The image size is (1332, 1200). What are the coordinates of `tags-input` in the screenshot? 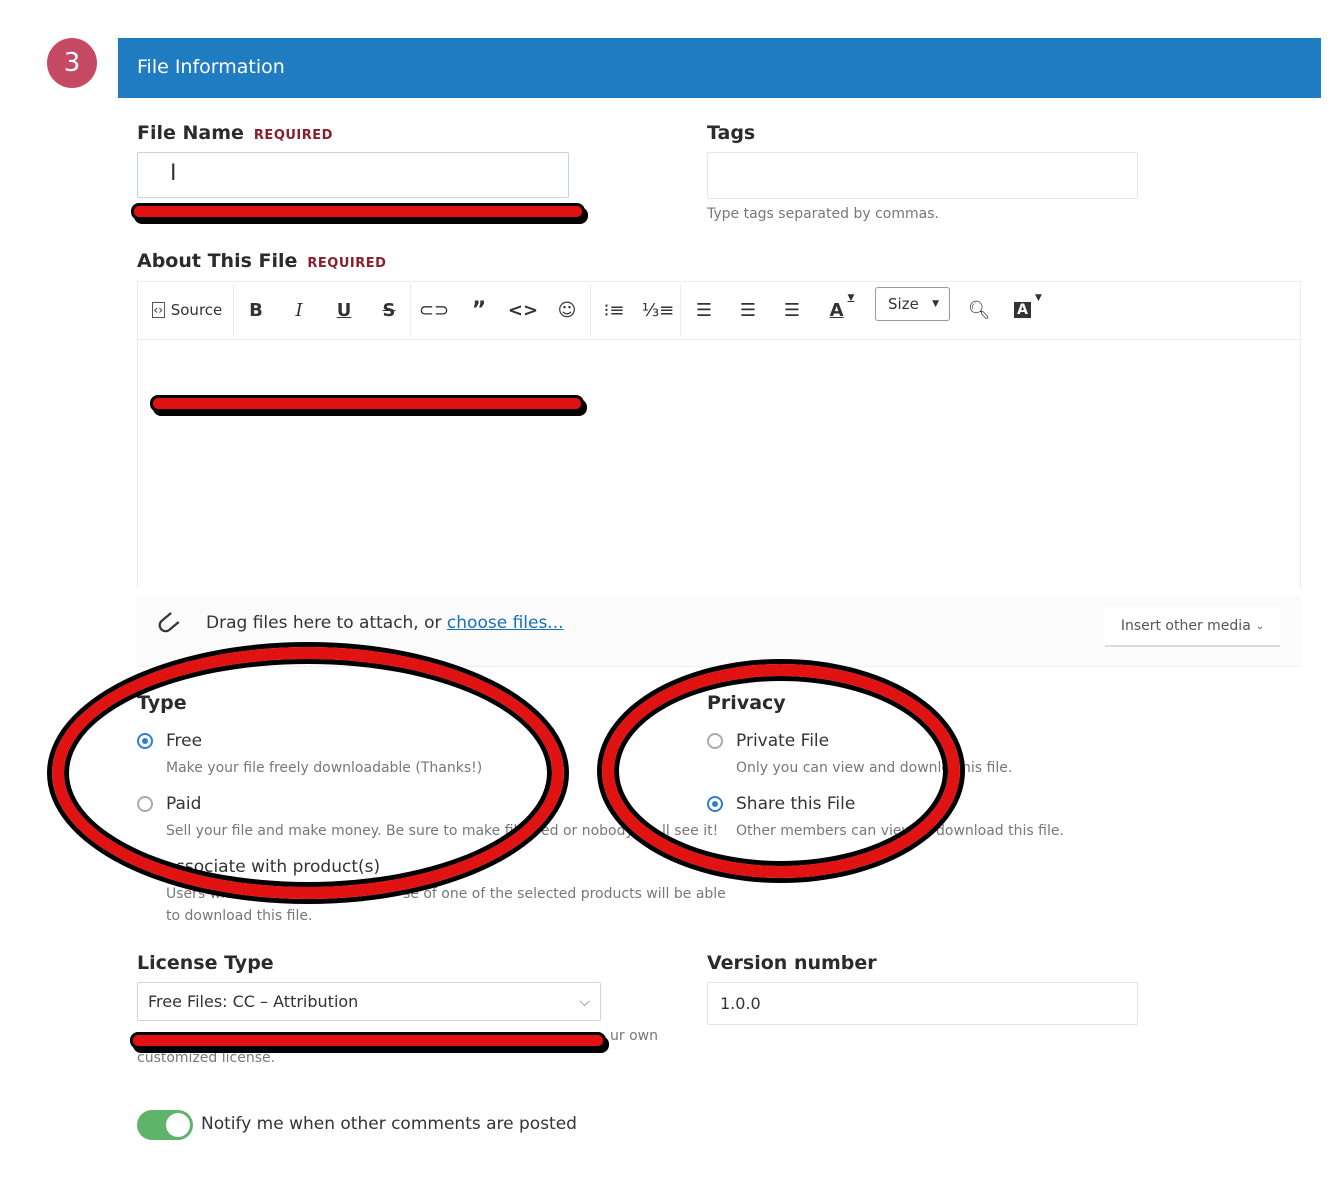 It's located at (922, 175).